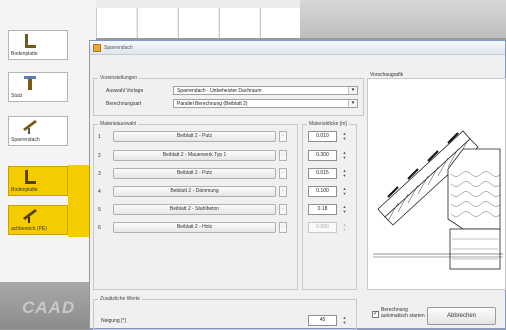 The width and height of the screenshot is (506, 330). Describe the element at coordinates (118, 48) in the screenshot. I see `dialog-title: Sparrendach` at that location.